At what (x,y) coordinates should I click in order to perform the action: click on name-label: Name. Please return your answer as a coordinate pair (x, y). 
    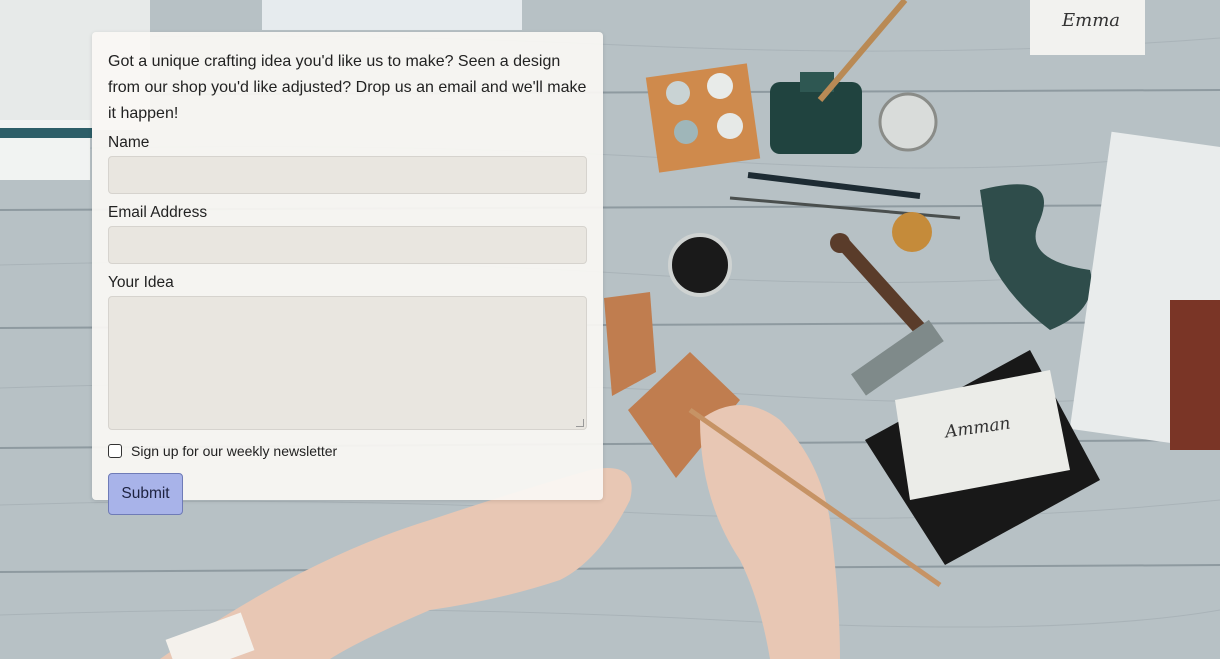
    Looking at the image, I should click on (129, 142).